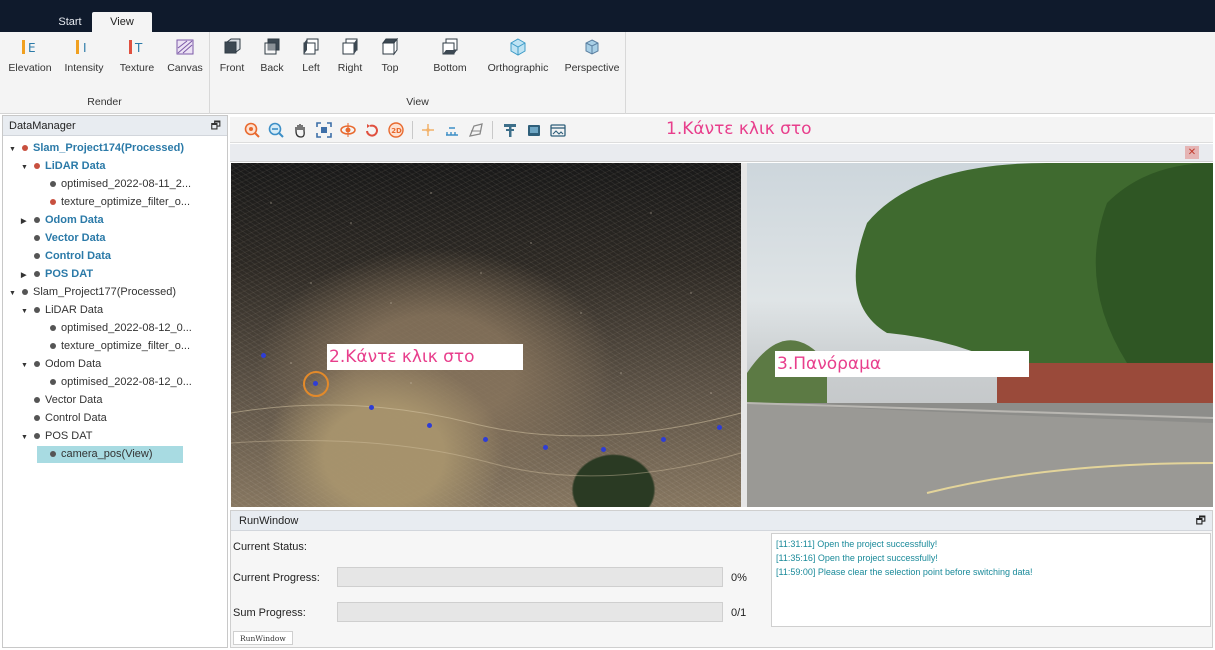 This screenshot has width=1215, height=650. Describe the element at coordinates (84, 56) in the screenshot. I see `intensity-button: I Intensity` at that location.